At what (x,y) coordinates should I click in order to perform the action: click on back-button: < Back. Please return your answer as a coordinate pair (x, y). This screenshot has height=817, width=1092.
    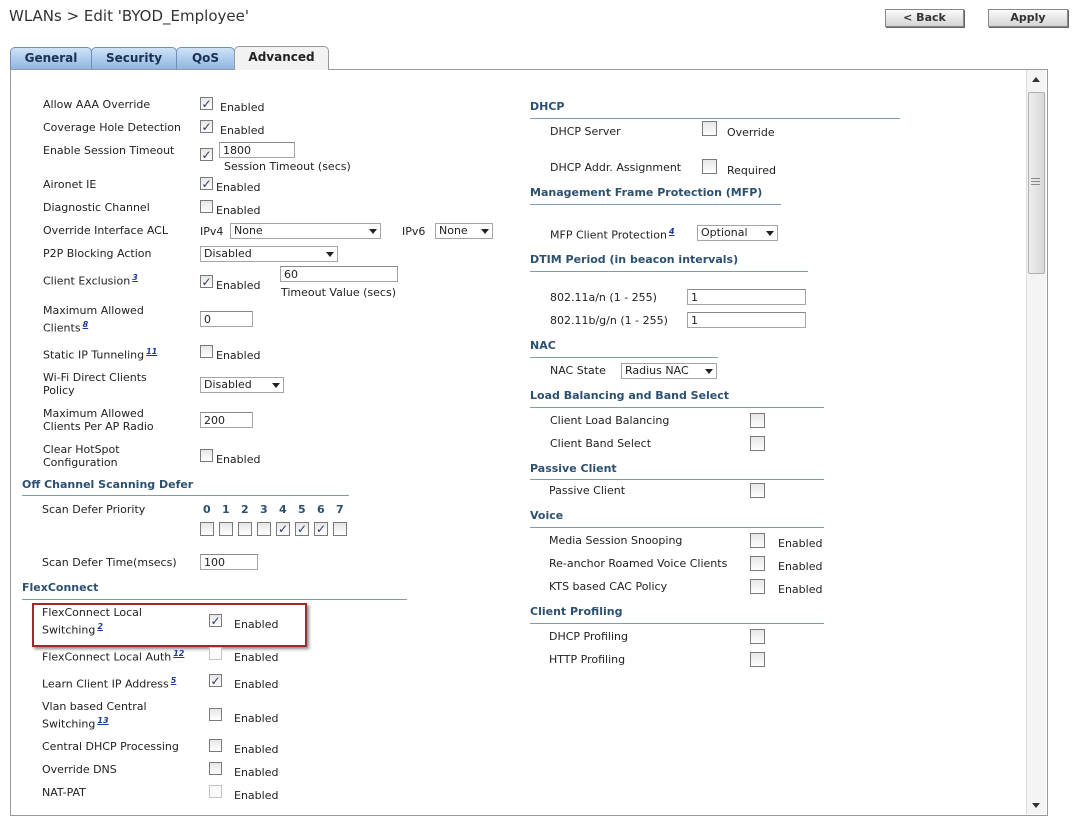
    Looking at the image, I should click on (924, 18).